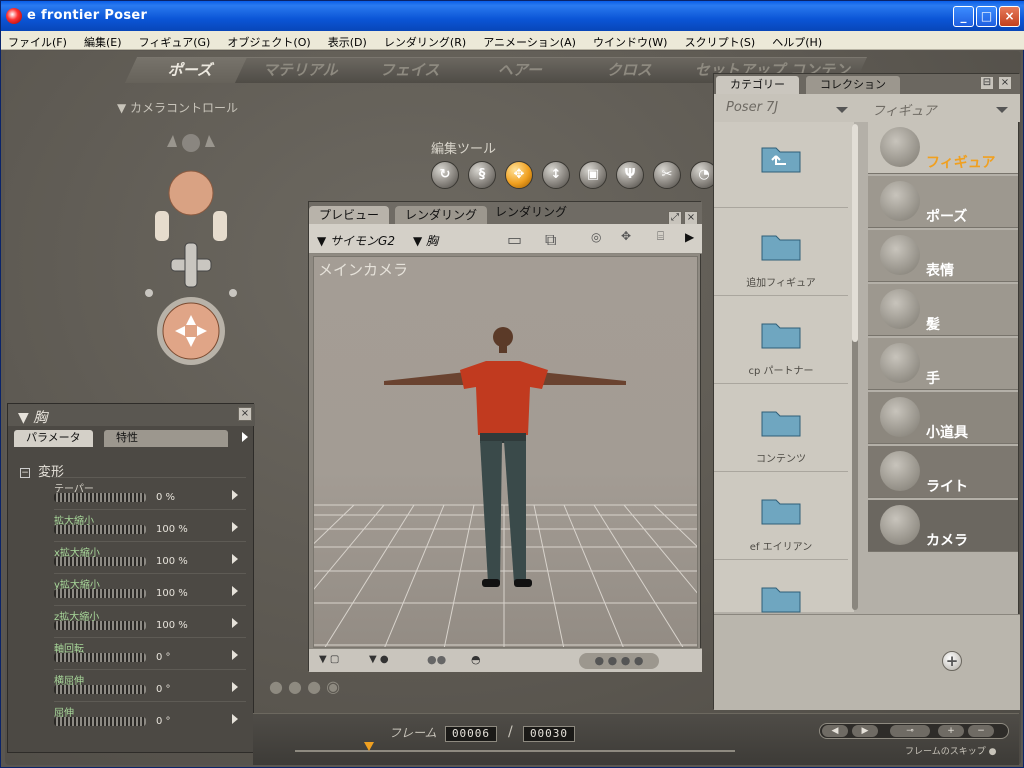 This screenshot has height=768, width=1024. I want to click on memory-dots-icon: ● ● ● ◉, so click(312, 689).